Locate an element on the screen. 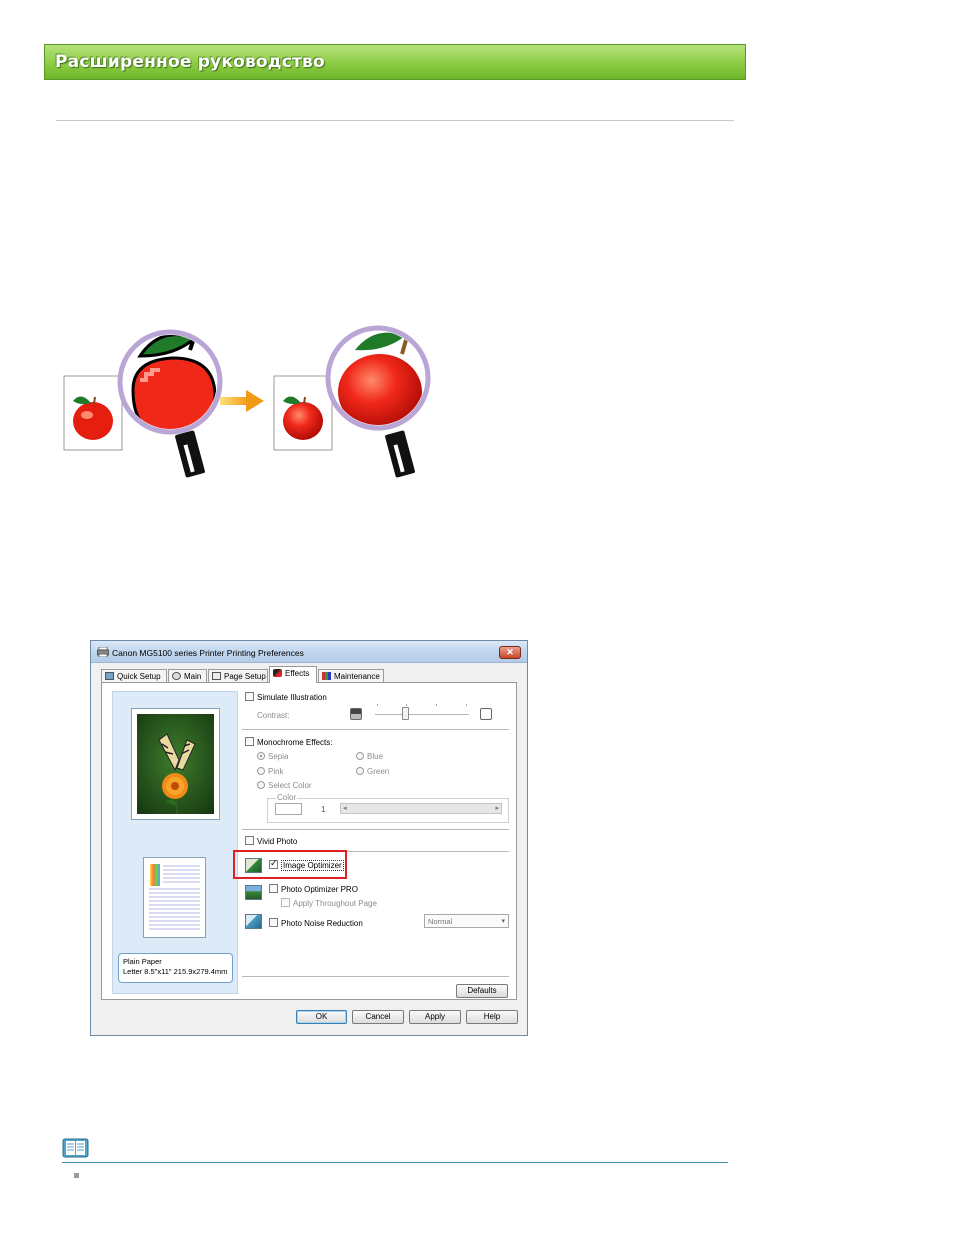 The height and width of the screenshot is (1235, 954). tab-main: Main is located at coordinates (187, 675).